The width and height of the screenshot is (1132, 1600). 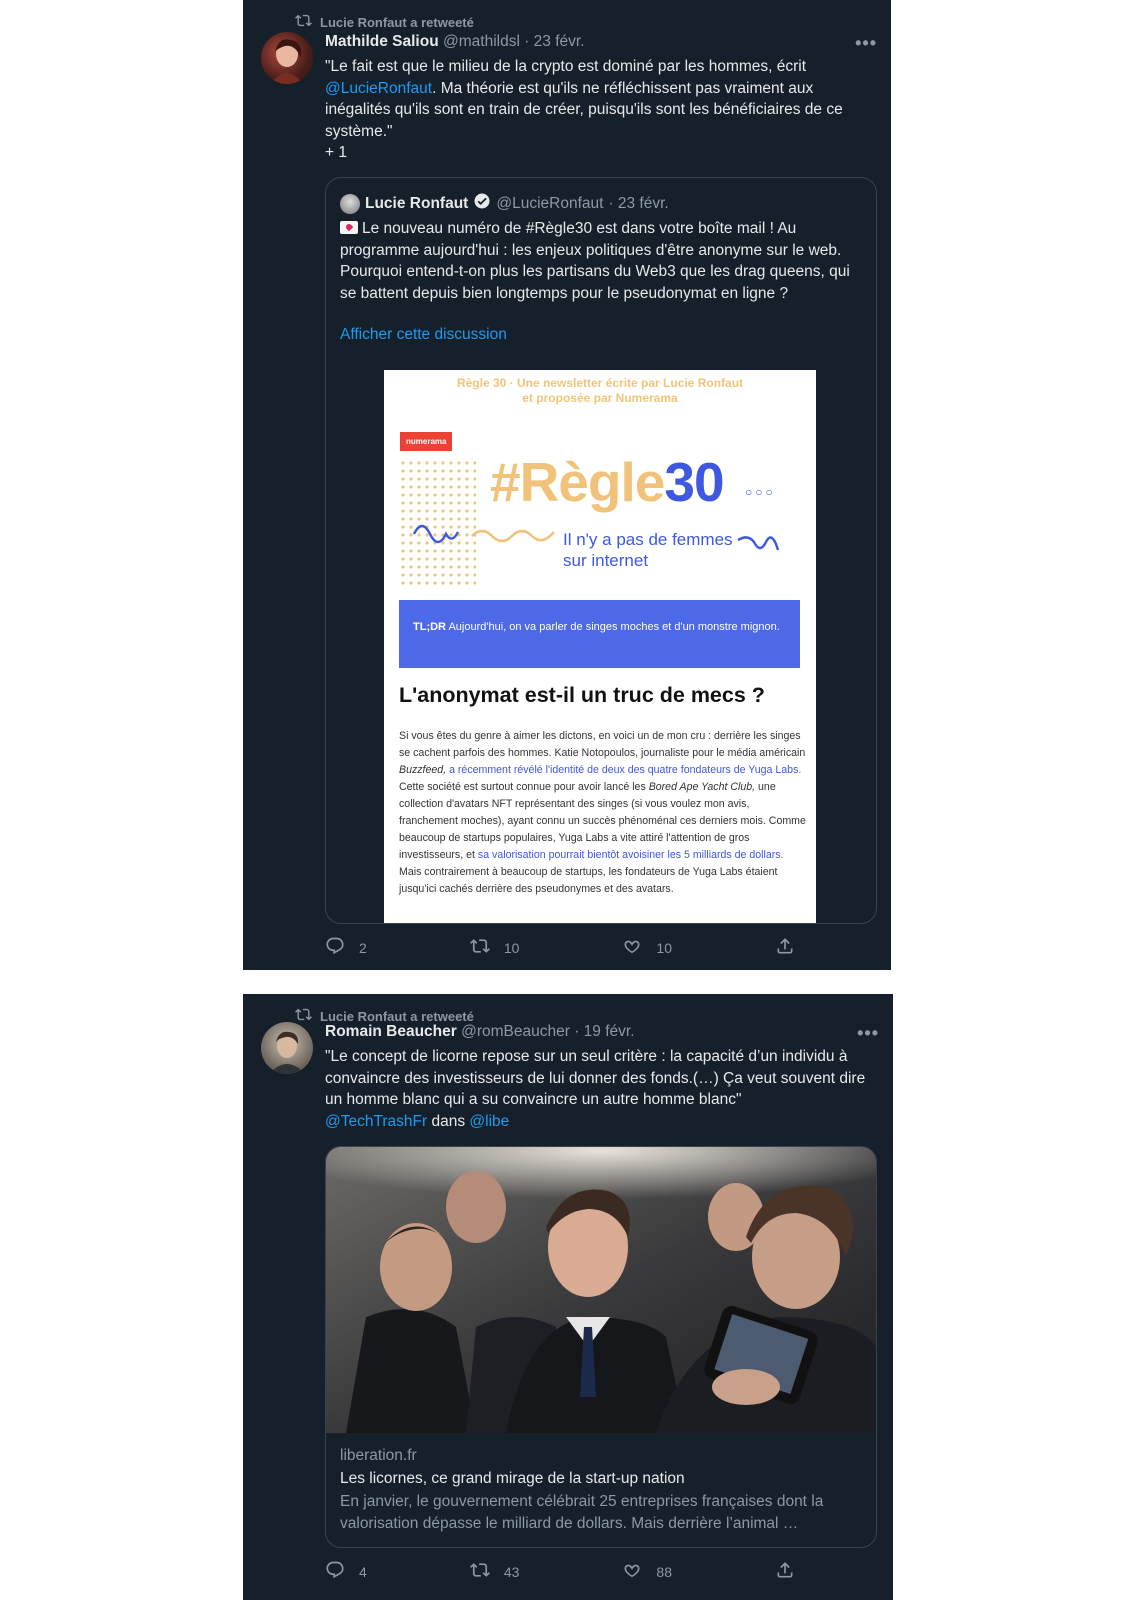 What do you see at coordinates (423, 335) in the screenshot?
I see `show-thread-link: Afficher cette discussion` at bounding box center [423, 335].